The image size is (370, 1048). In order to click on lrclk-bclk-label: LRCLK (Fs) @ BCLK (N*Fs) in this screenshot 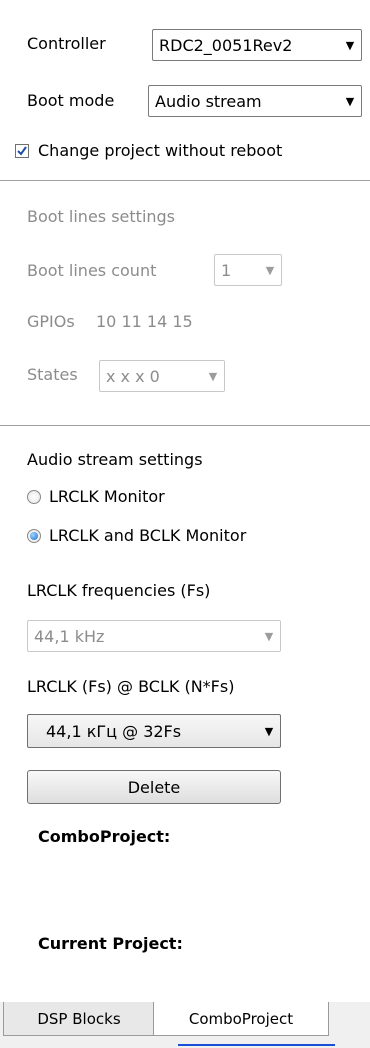, I will do `click(131, 686)`.